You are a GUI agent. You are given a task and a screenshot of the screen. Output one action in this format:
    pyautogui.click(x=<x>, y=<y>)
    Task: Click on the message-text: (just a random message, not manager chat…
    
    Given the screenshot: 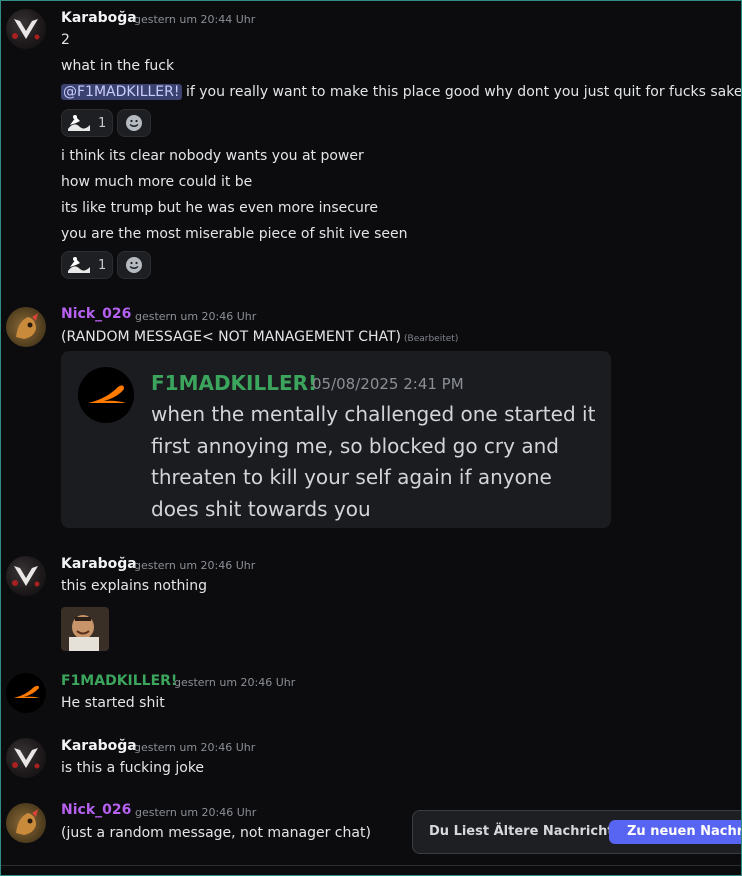 What is the action you would take?
    pyautogui.click(x=216, y=833)
    